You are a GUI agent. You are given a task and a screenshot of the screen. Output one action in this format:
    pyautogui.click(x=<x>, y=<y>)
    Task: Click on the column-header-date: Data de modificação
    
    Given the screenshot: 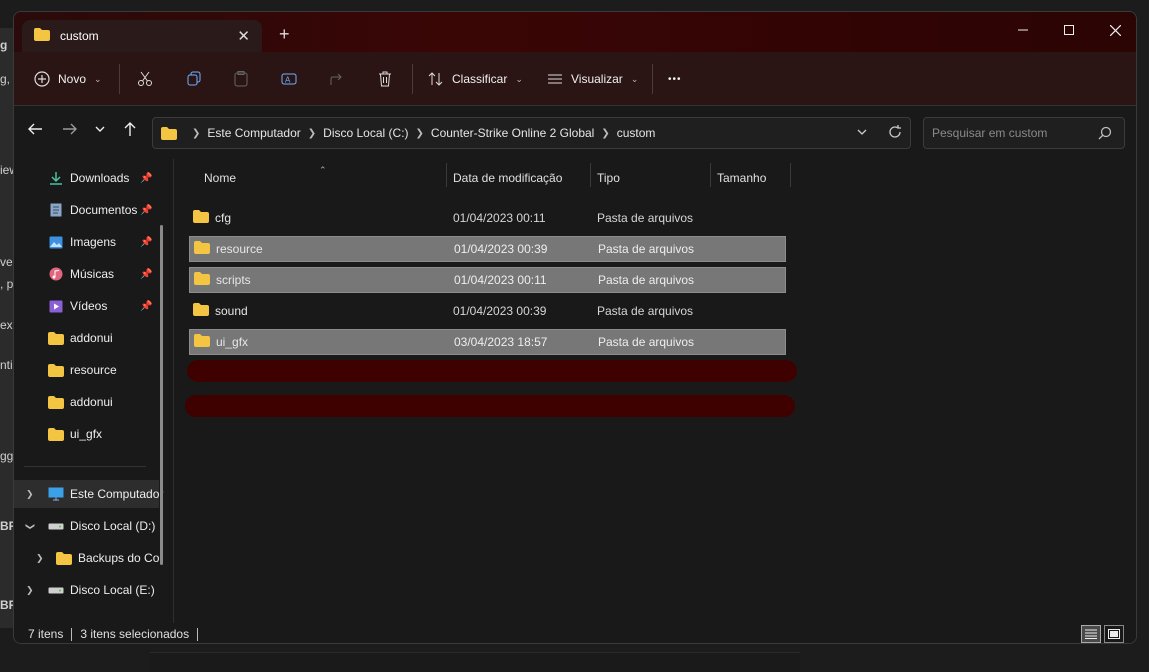 What is the action you would take?
    pyautogui.click(x=520, y=178)
    